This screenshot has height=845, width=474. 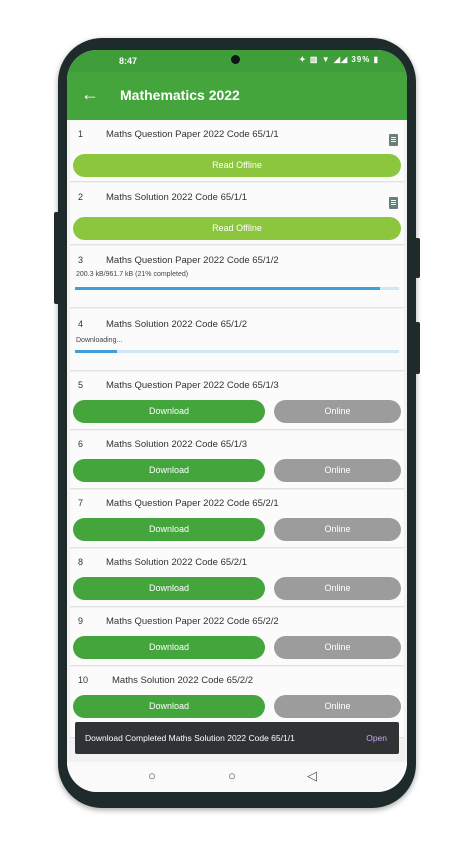 I want to click on item-number: 6, so click(x=81, y=444).